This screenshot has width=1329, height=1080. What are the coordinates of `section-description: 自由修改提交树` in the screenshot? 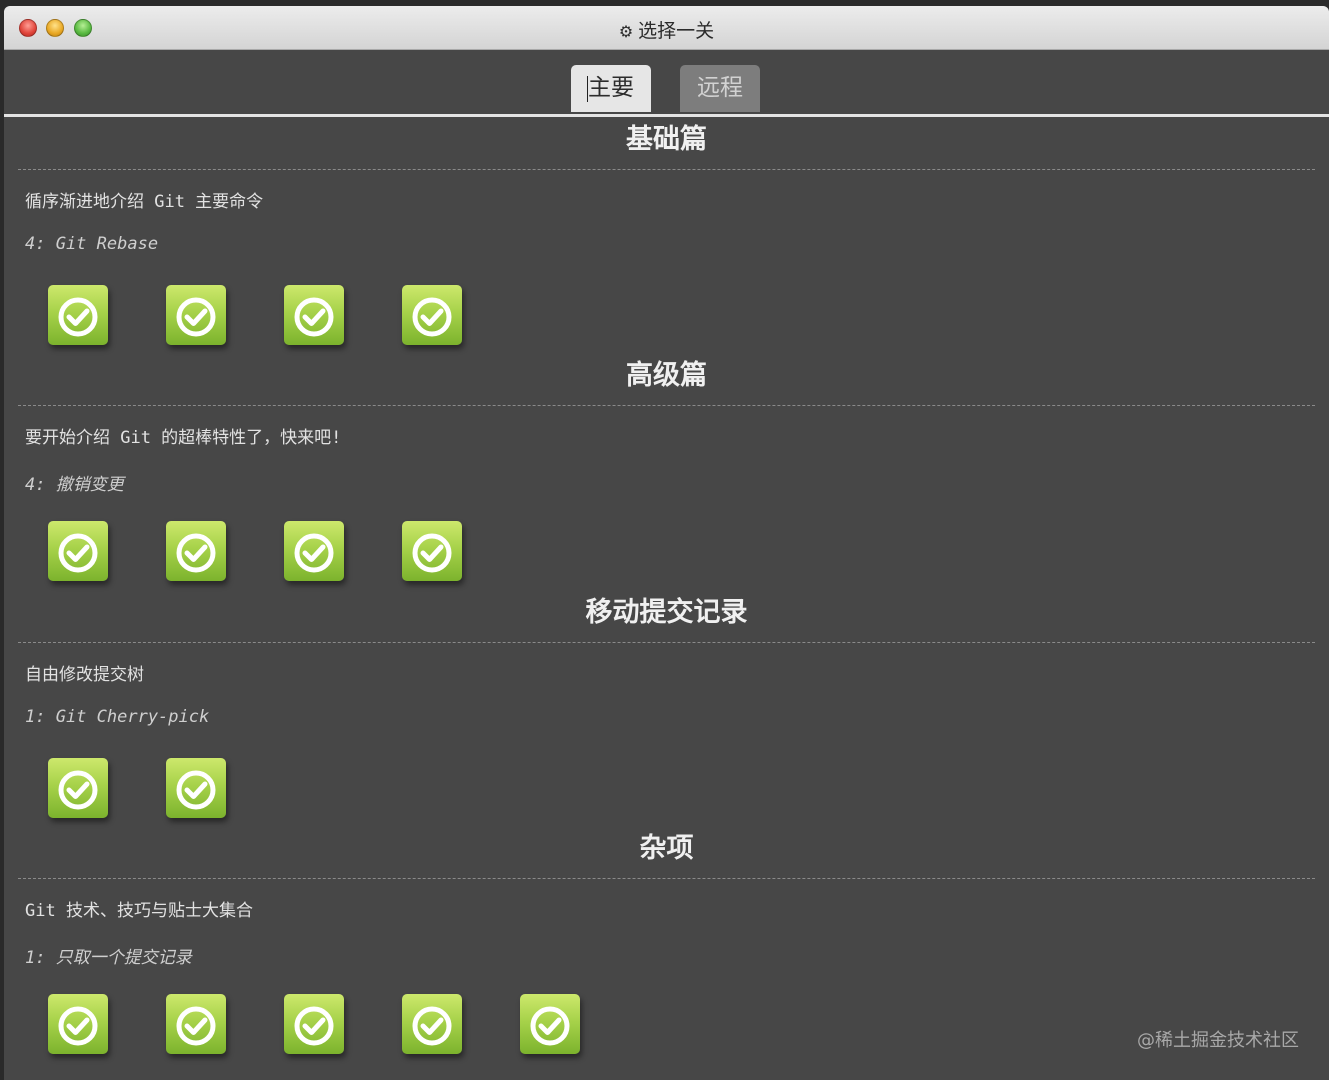 It's located at (84, 675).